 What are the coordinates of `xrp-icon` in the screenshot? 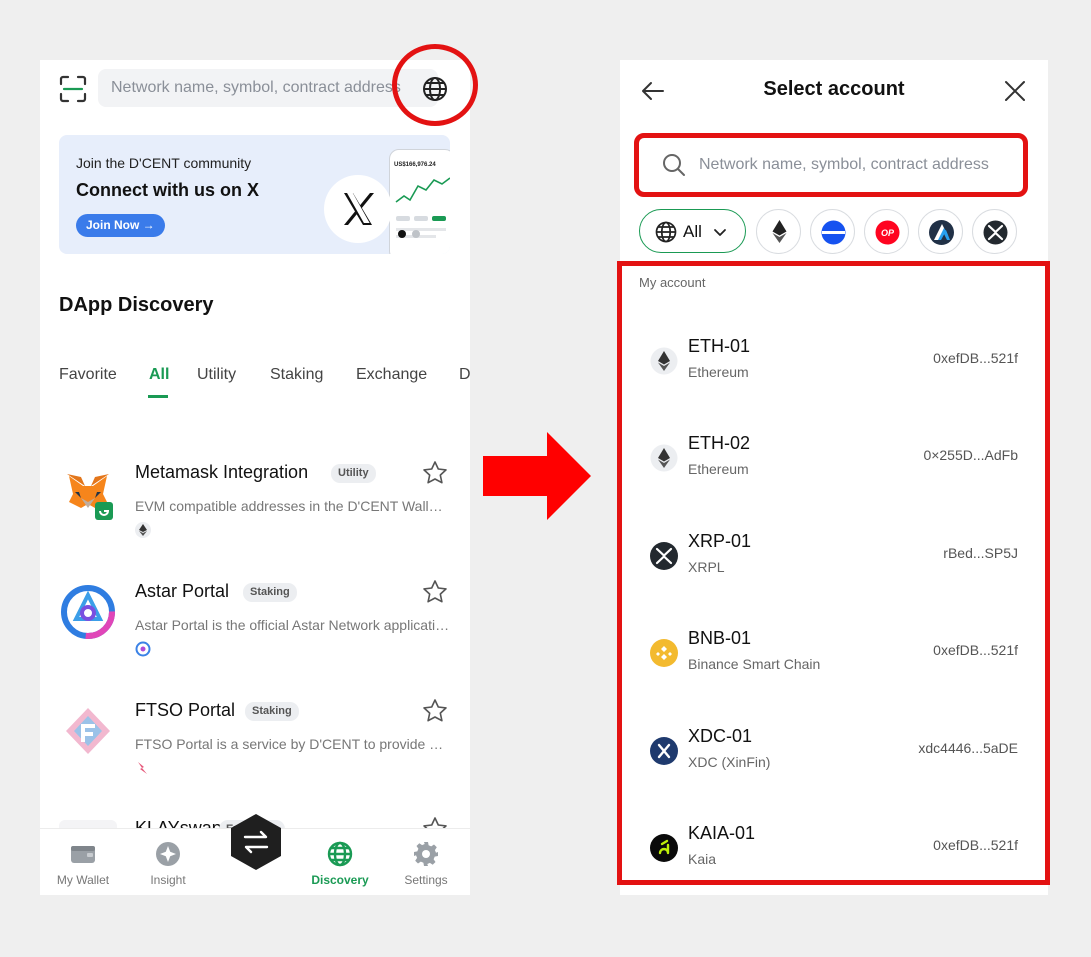 It's located at (995, 232).